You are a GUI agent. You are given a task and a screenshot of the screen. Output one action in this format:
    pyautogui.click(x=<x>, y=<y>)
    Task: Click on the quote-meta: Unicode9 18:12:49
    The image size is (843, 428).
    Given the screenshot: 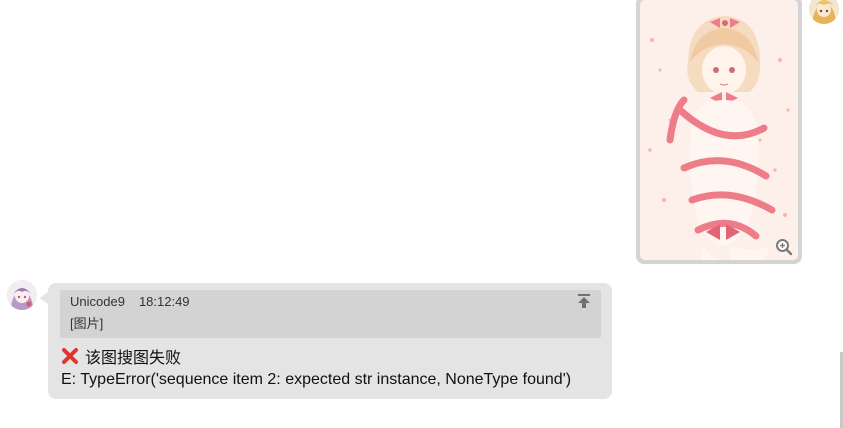 What is the action you would take?
    pyautogui.click(x=130, y=301)
    